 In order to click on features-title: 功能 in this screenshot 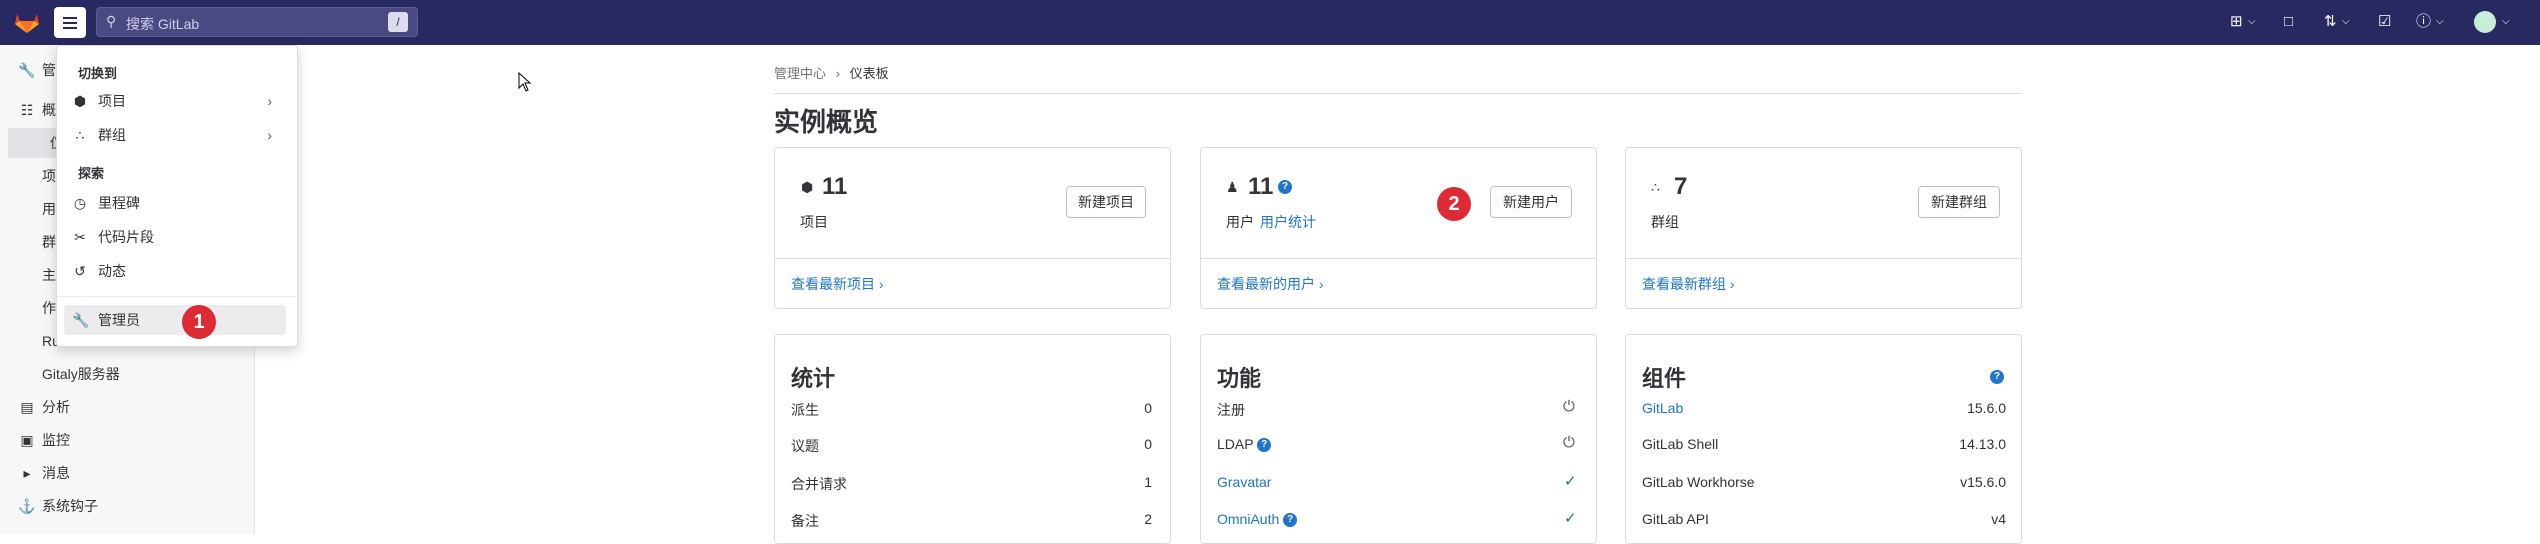, I will do `click(1239, 378)`.